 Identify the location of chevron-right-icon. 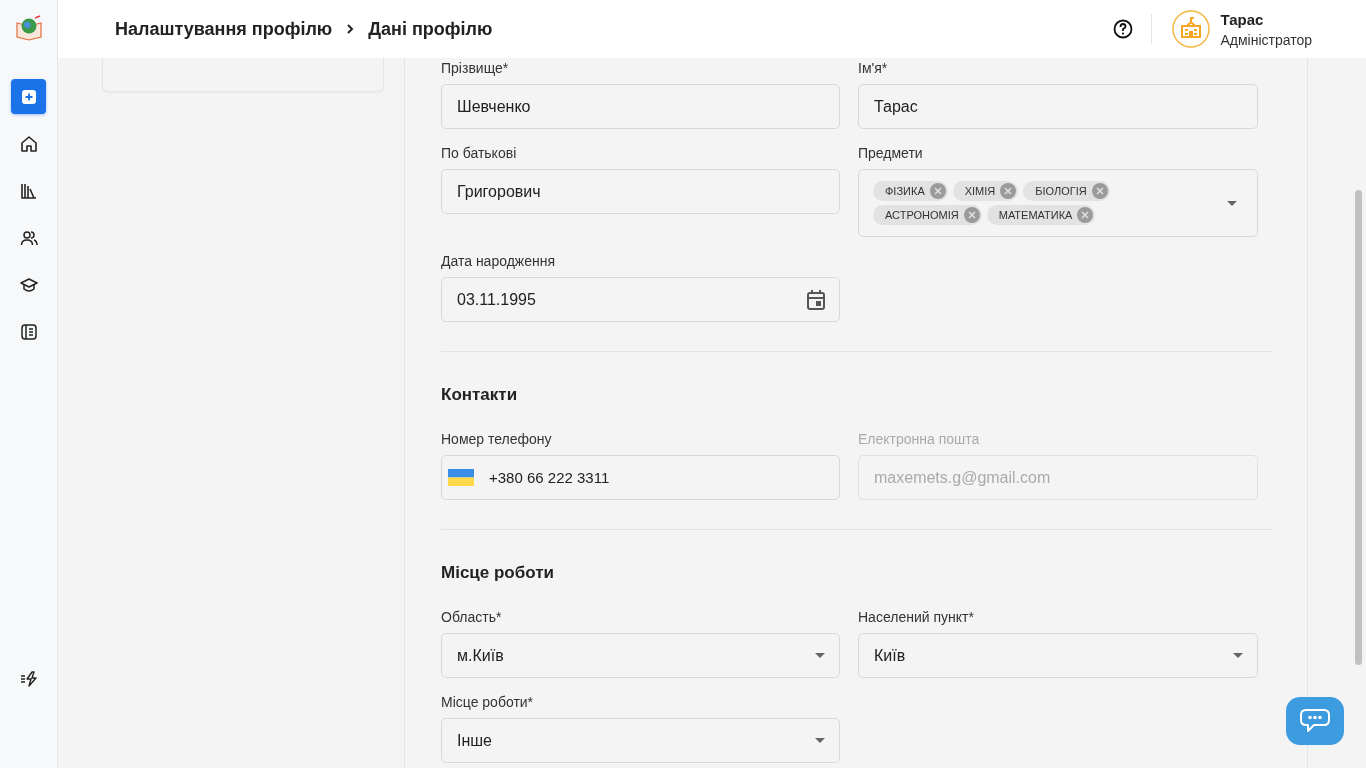
(350, 29).